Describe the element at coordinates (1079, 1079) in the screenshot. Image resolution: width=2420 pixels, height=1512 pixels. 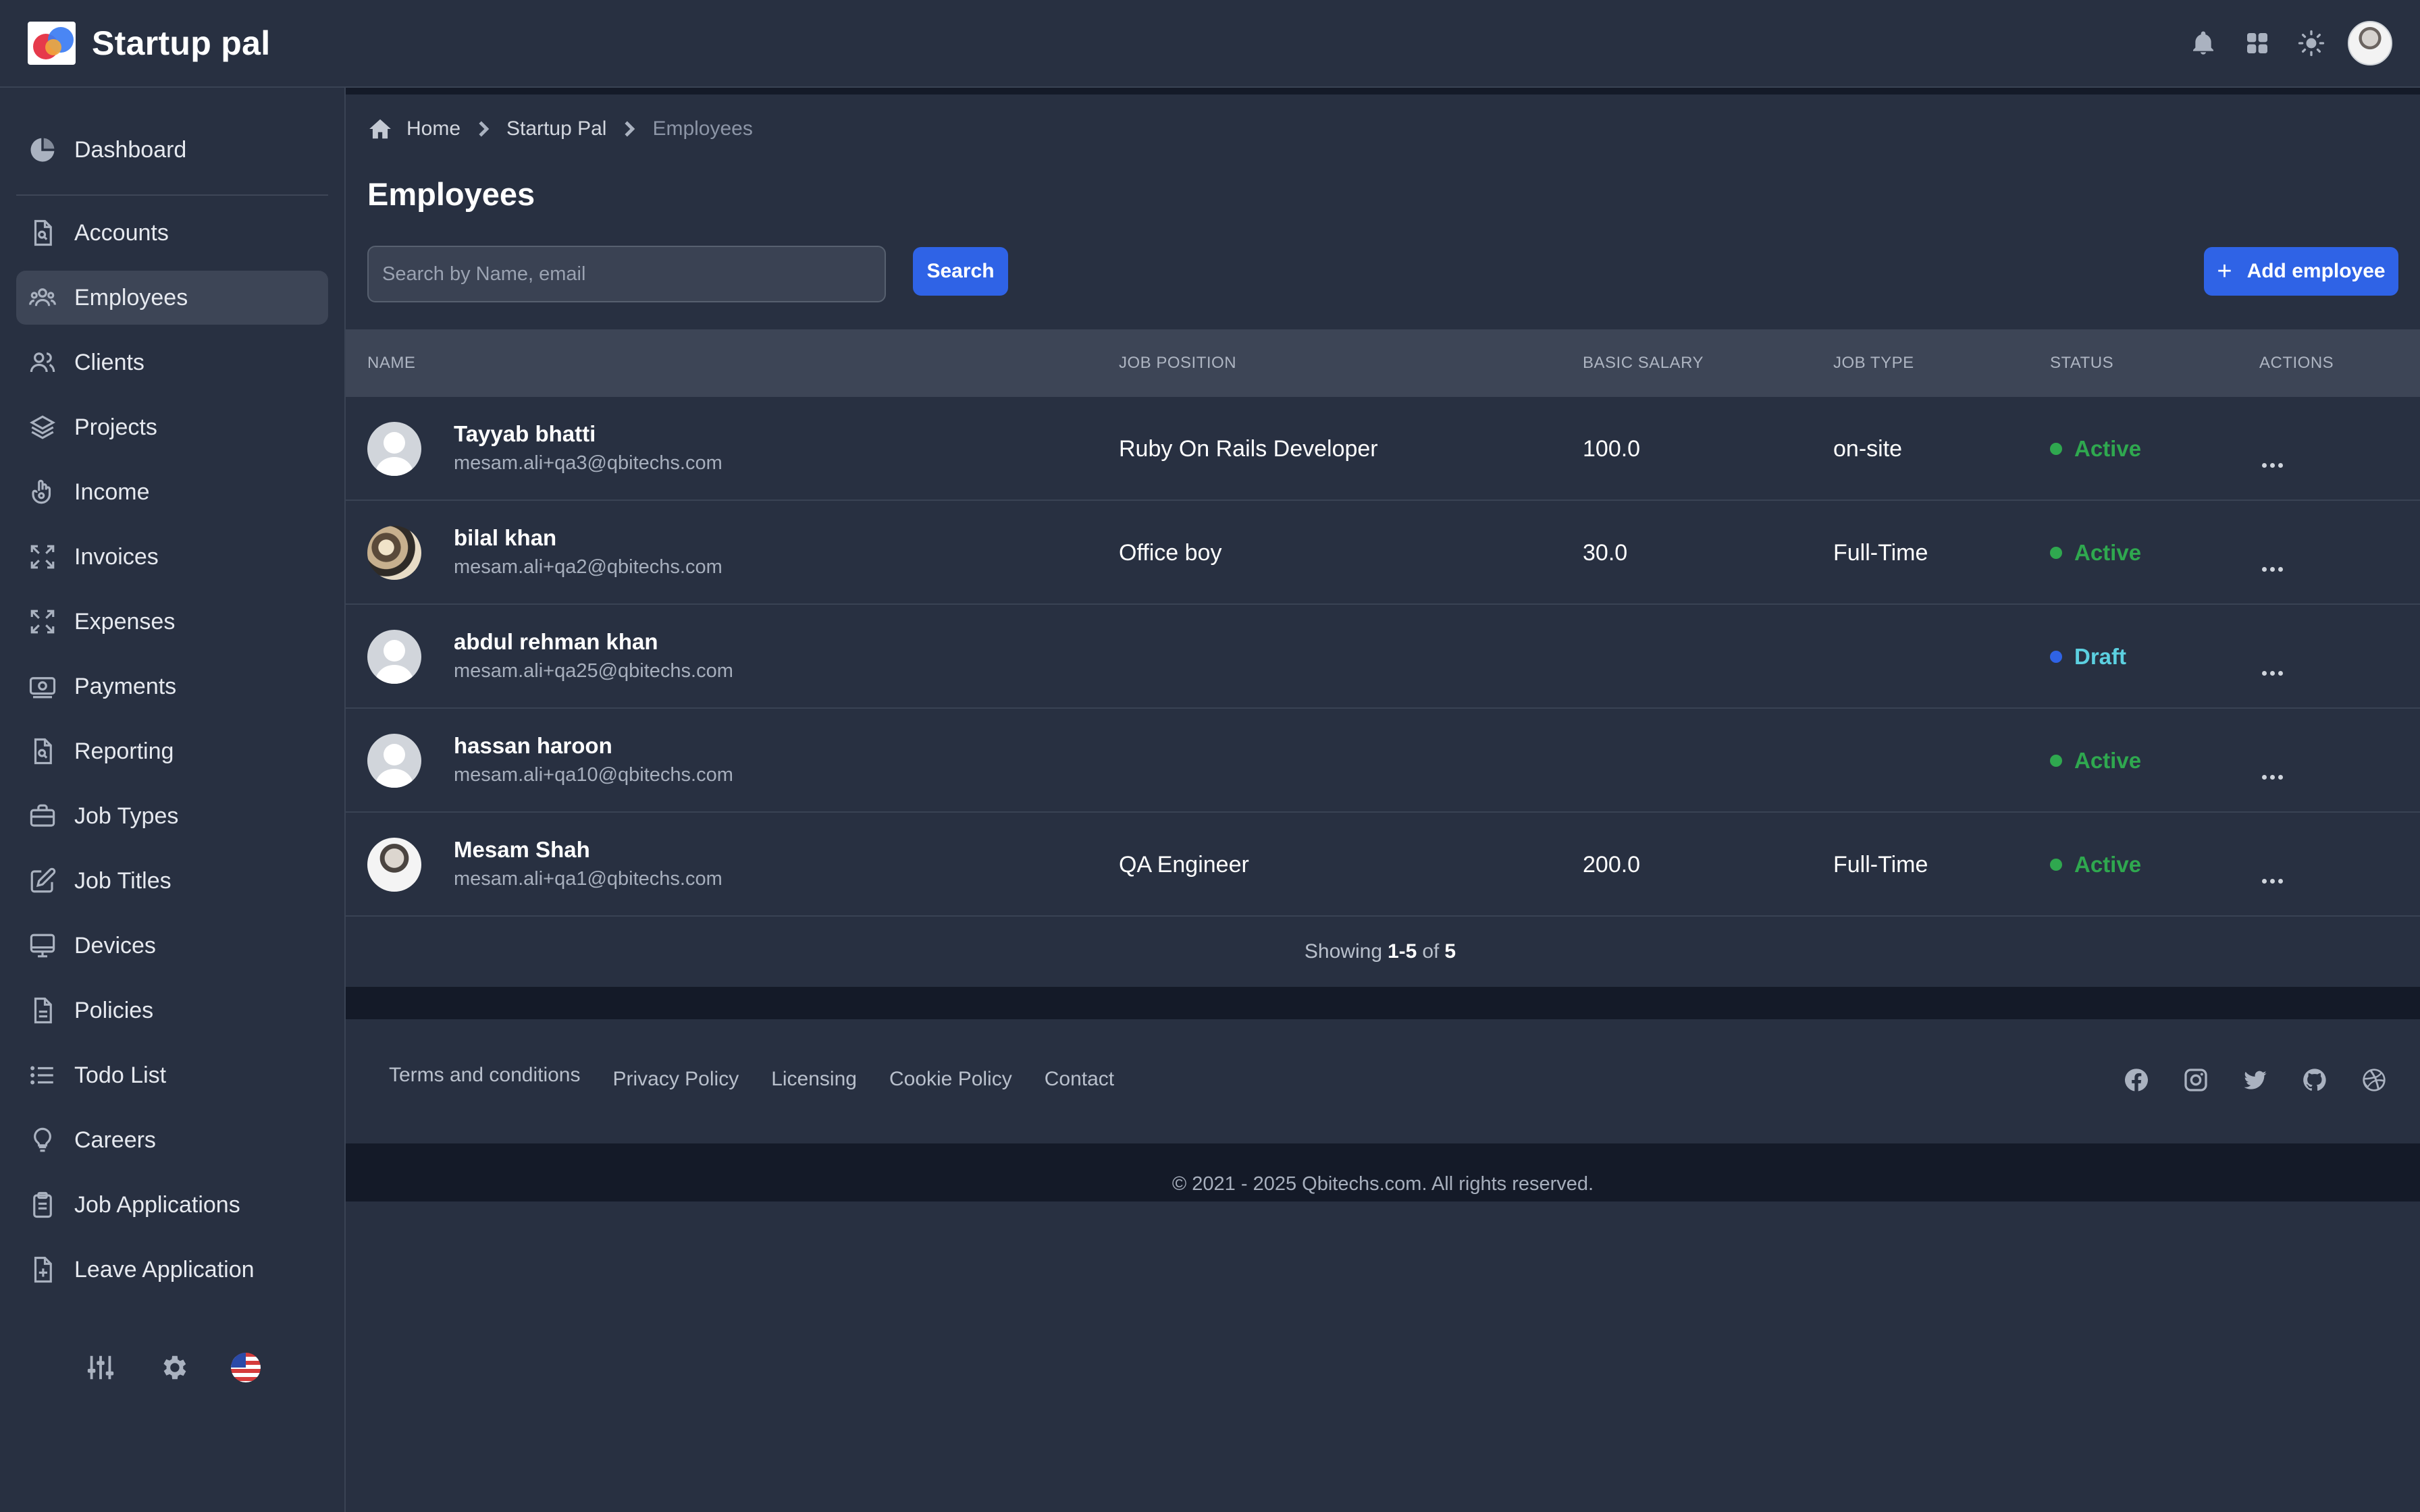
I see `footer-link-contact: Contact` at that location.